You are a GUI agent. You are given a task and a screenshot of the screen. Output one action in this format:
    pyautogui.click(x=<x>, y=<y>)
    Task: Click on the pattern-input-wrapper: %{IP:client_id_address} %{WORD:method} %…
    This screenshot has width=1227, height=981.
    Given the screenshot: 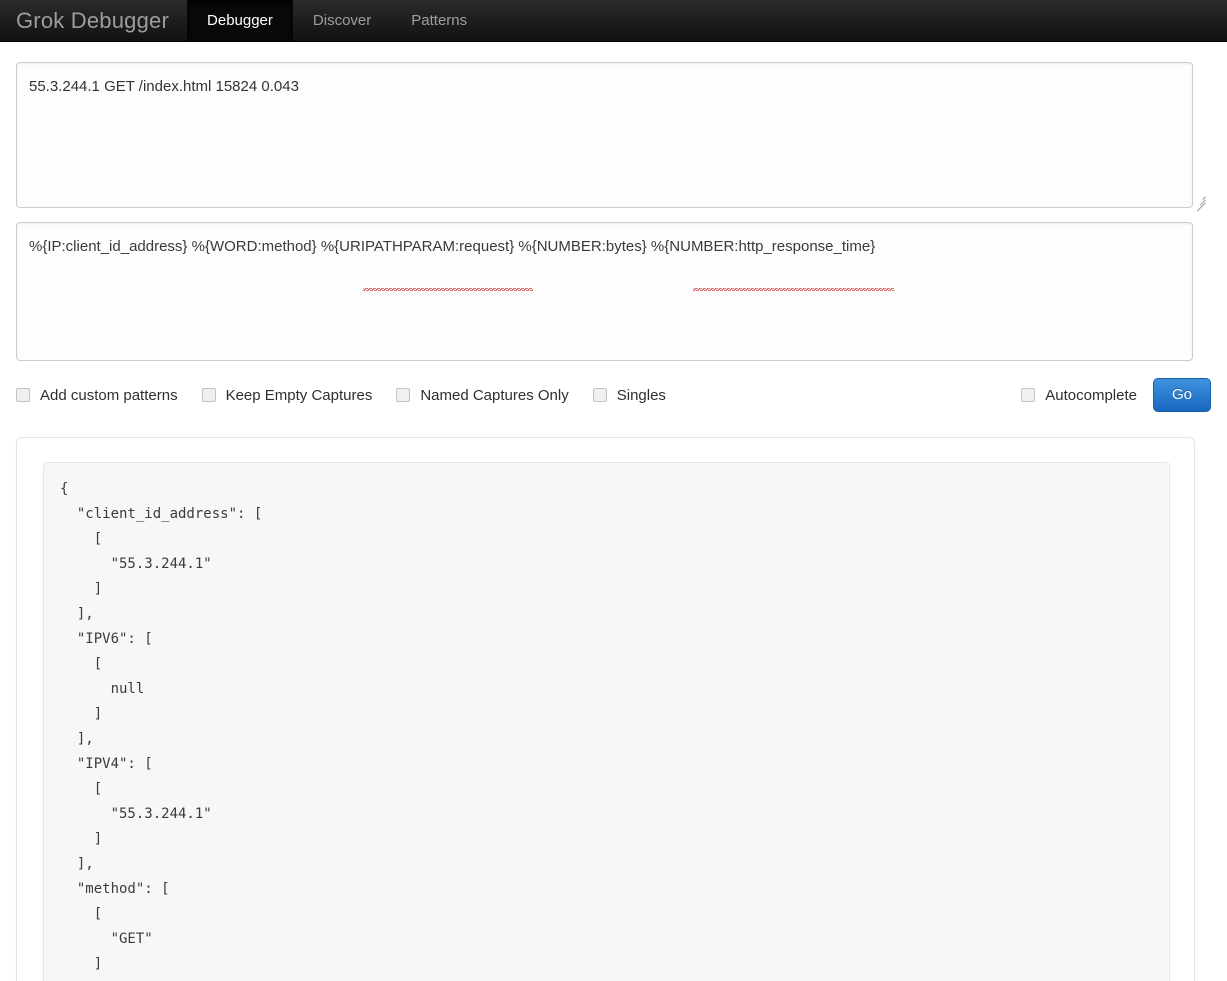 What is the action you would take?
    pyautogui.click(x=613, y=291)
    